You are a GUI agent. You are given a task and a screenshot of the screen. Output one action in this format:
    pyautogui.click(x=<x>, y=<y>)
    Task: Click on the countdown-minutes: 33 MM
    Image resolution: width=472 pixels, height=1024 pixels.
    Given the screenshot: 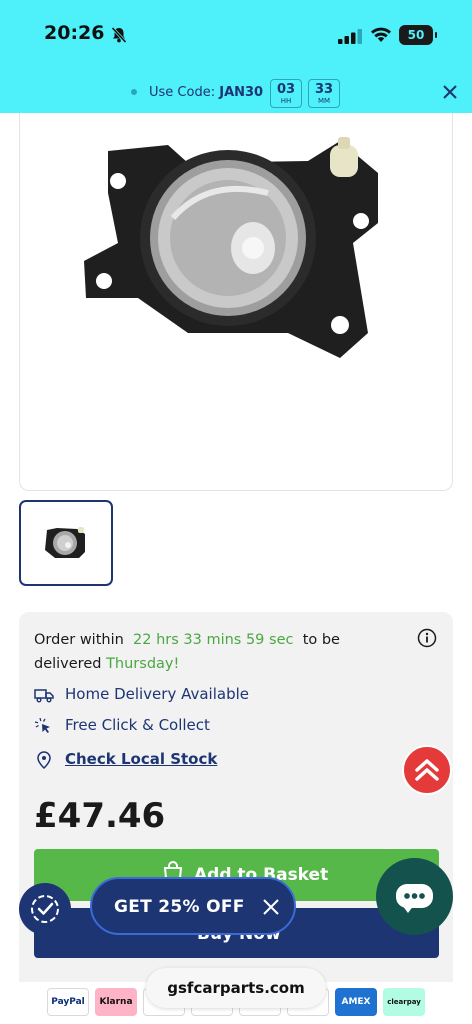 What is the action you would take?
    pyautogui.click(x=324, y=93)
    